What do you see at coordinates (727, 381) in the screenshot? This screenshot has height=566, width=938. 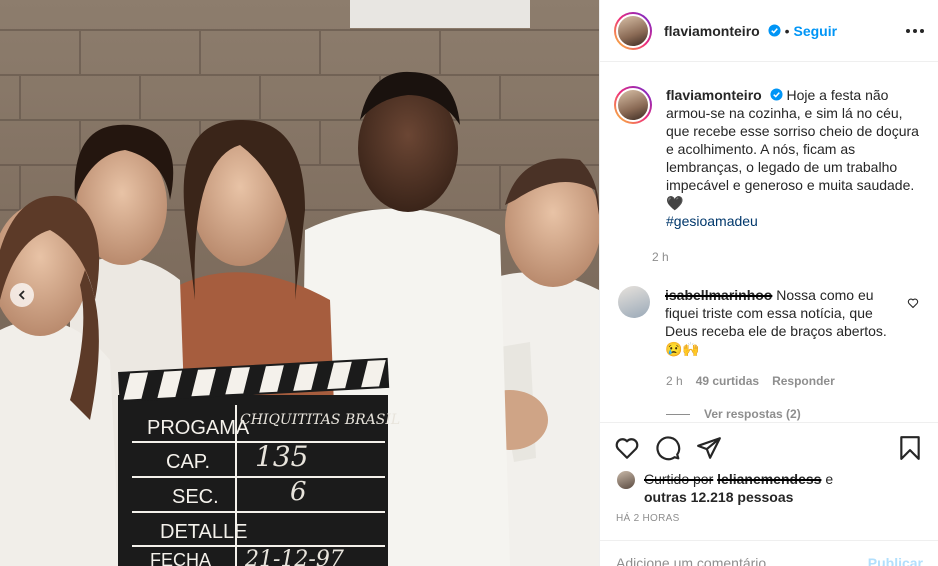 I see `comment-likes: 49 curtidas` at bounding box center [727, 381].